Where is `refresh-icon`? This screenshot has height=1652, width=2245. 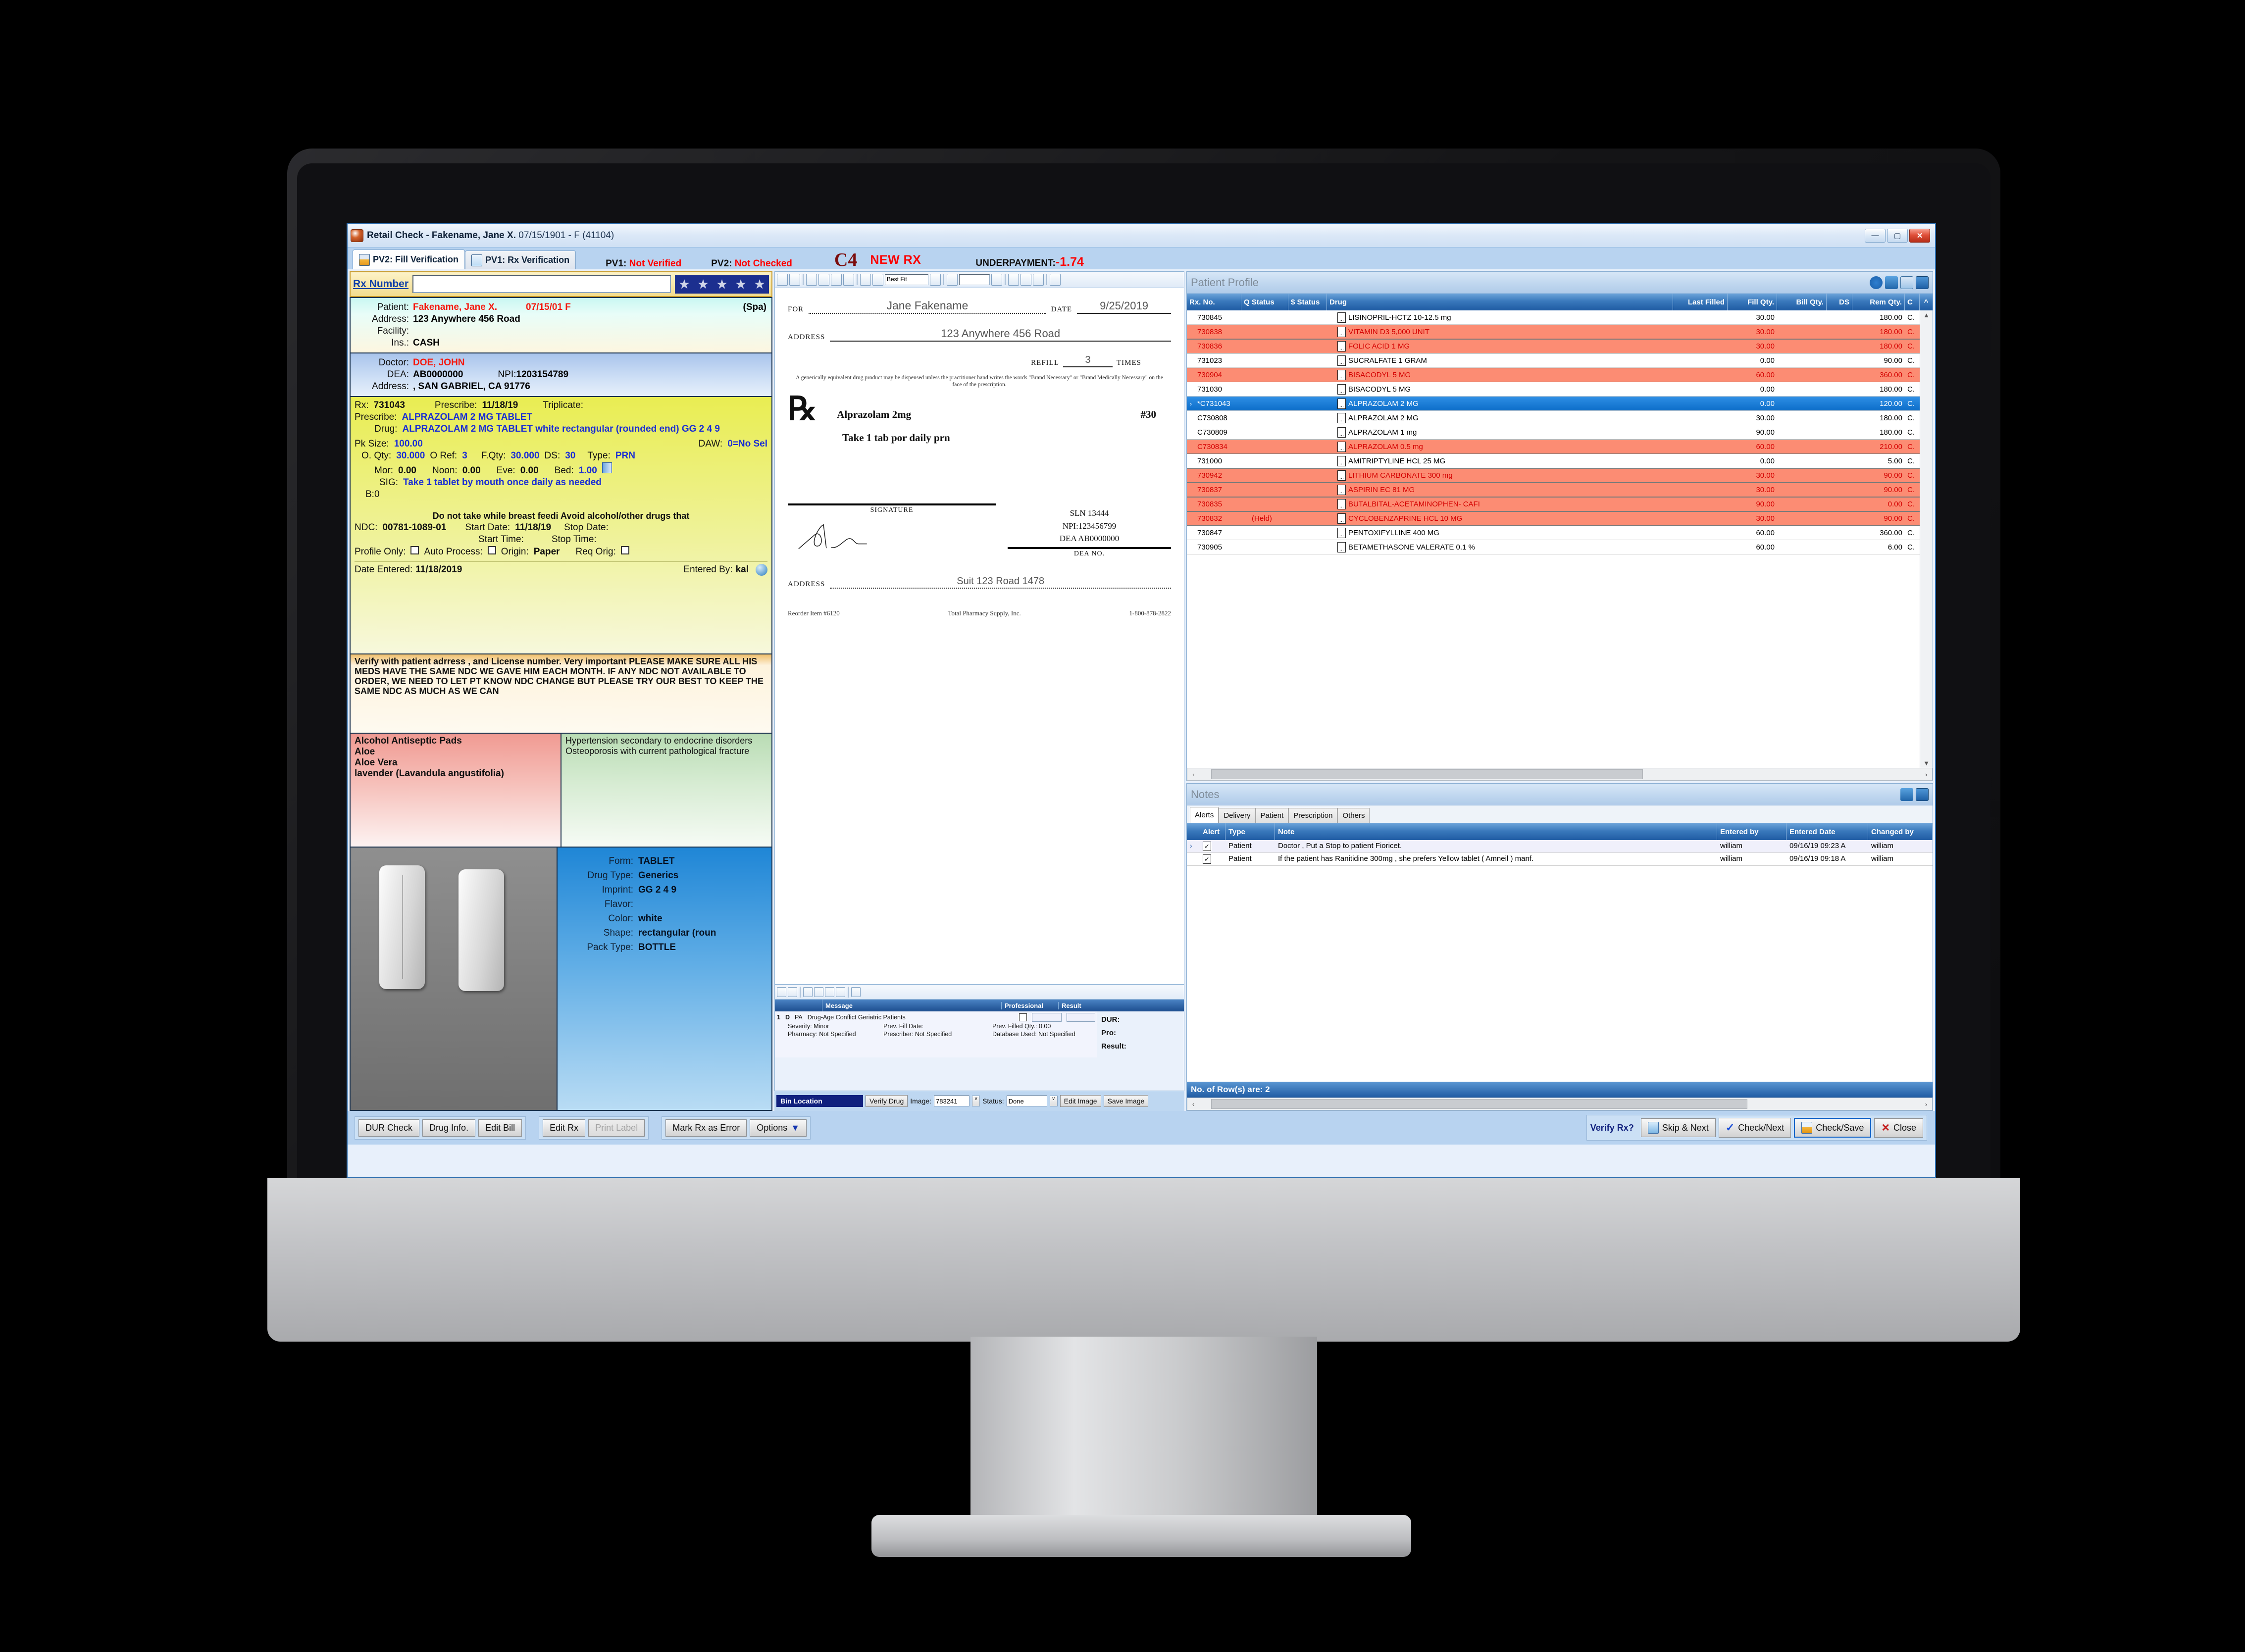 refresh-icon is located at coordinates (1876, 282).